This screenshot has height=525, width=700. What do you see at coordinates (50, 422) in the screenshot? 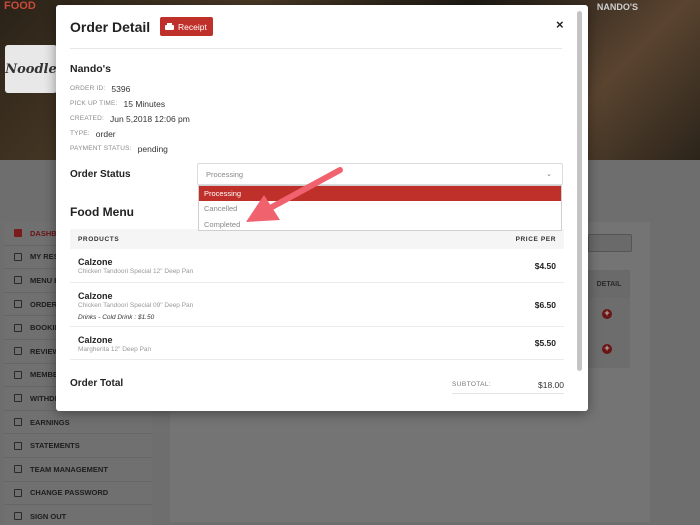
I see `sidebar-item-label: EARNINGS` at bounding box center [50, 422].